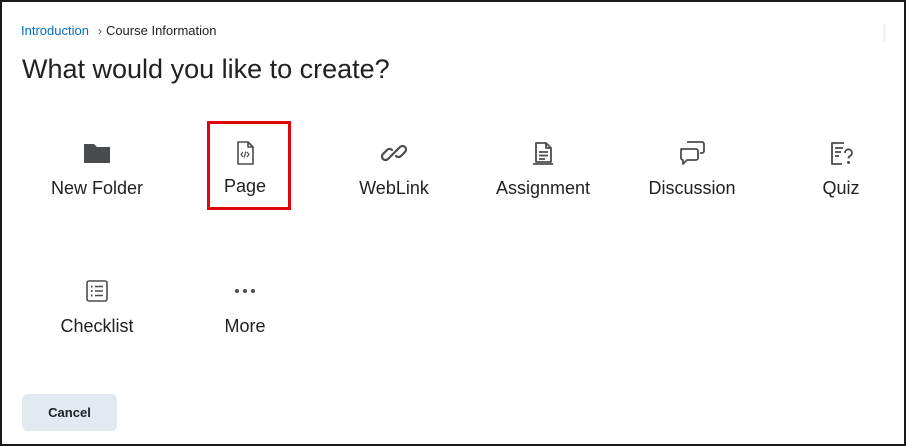 The height and width of the screenshot is (446, 906). I want to click on option-label: Page, so click(245, 186).